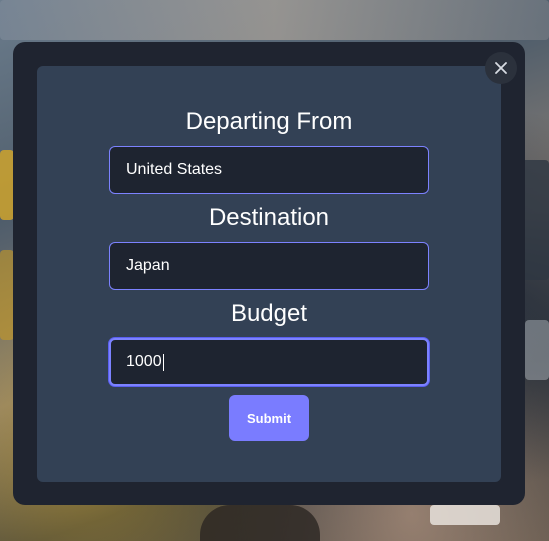  Describe the element at coordinates (269, 418) in the screenshot. I see `submit-button: Submit` at that location.